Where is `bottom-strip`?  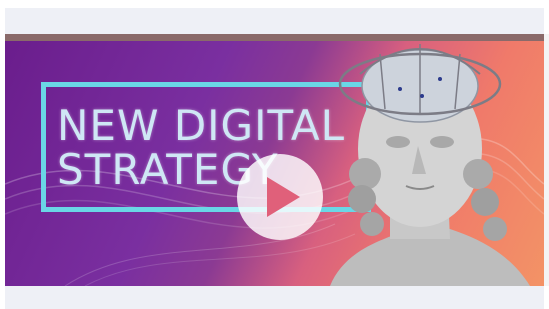 bottom-strip is located at coordinates (274, 297).